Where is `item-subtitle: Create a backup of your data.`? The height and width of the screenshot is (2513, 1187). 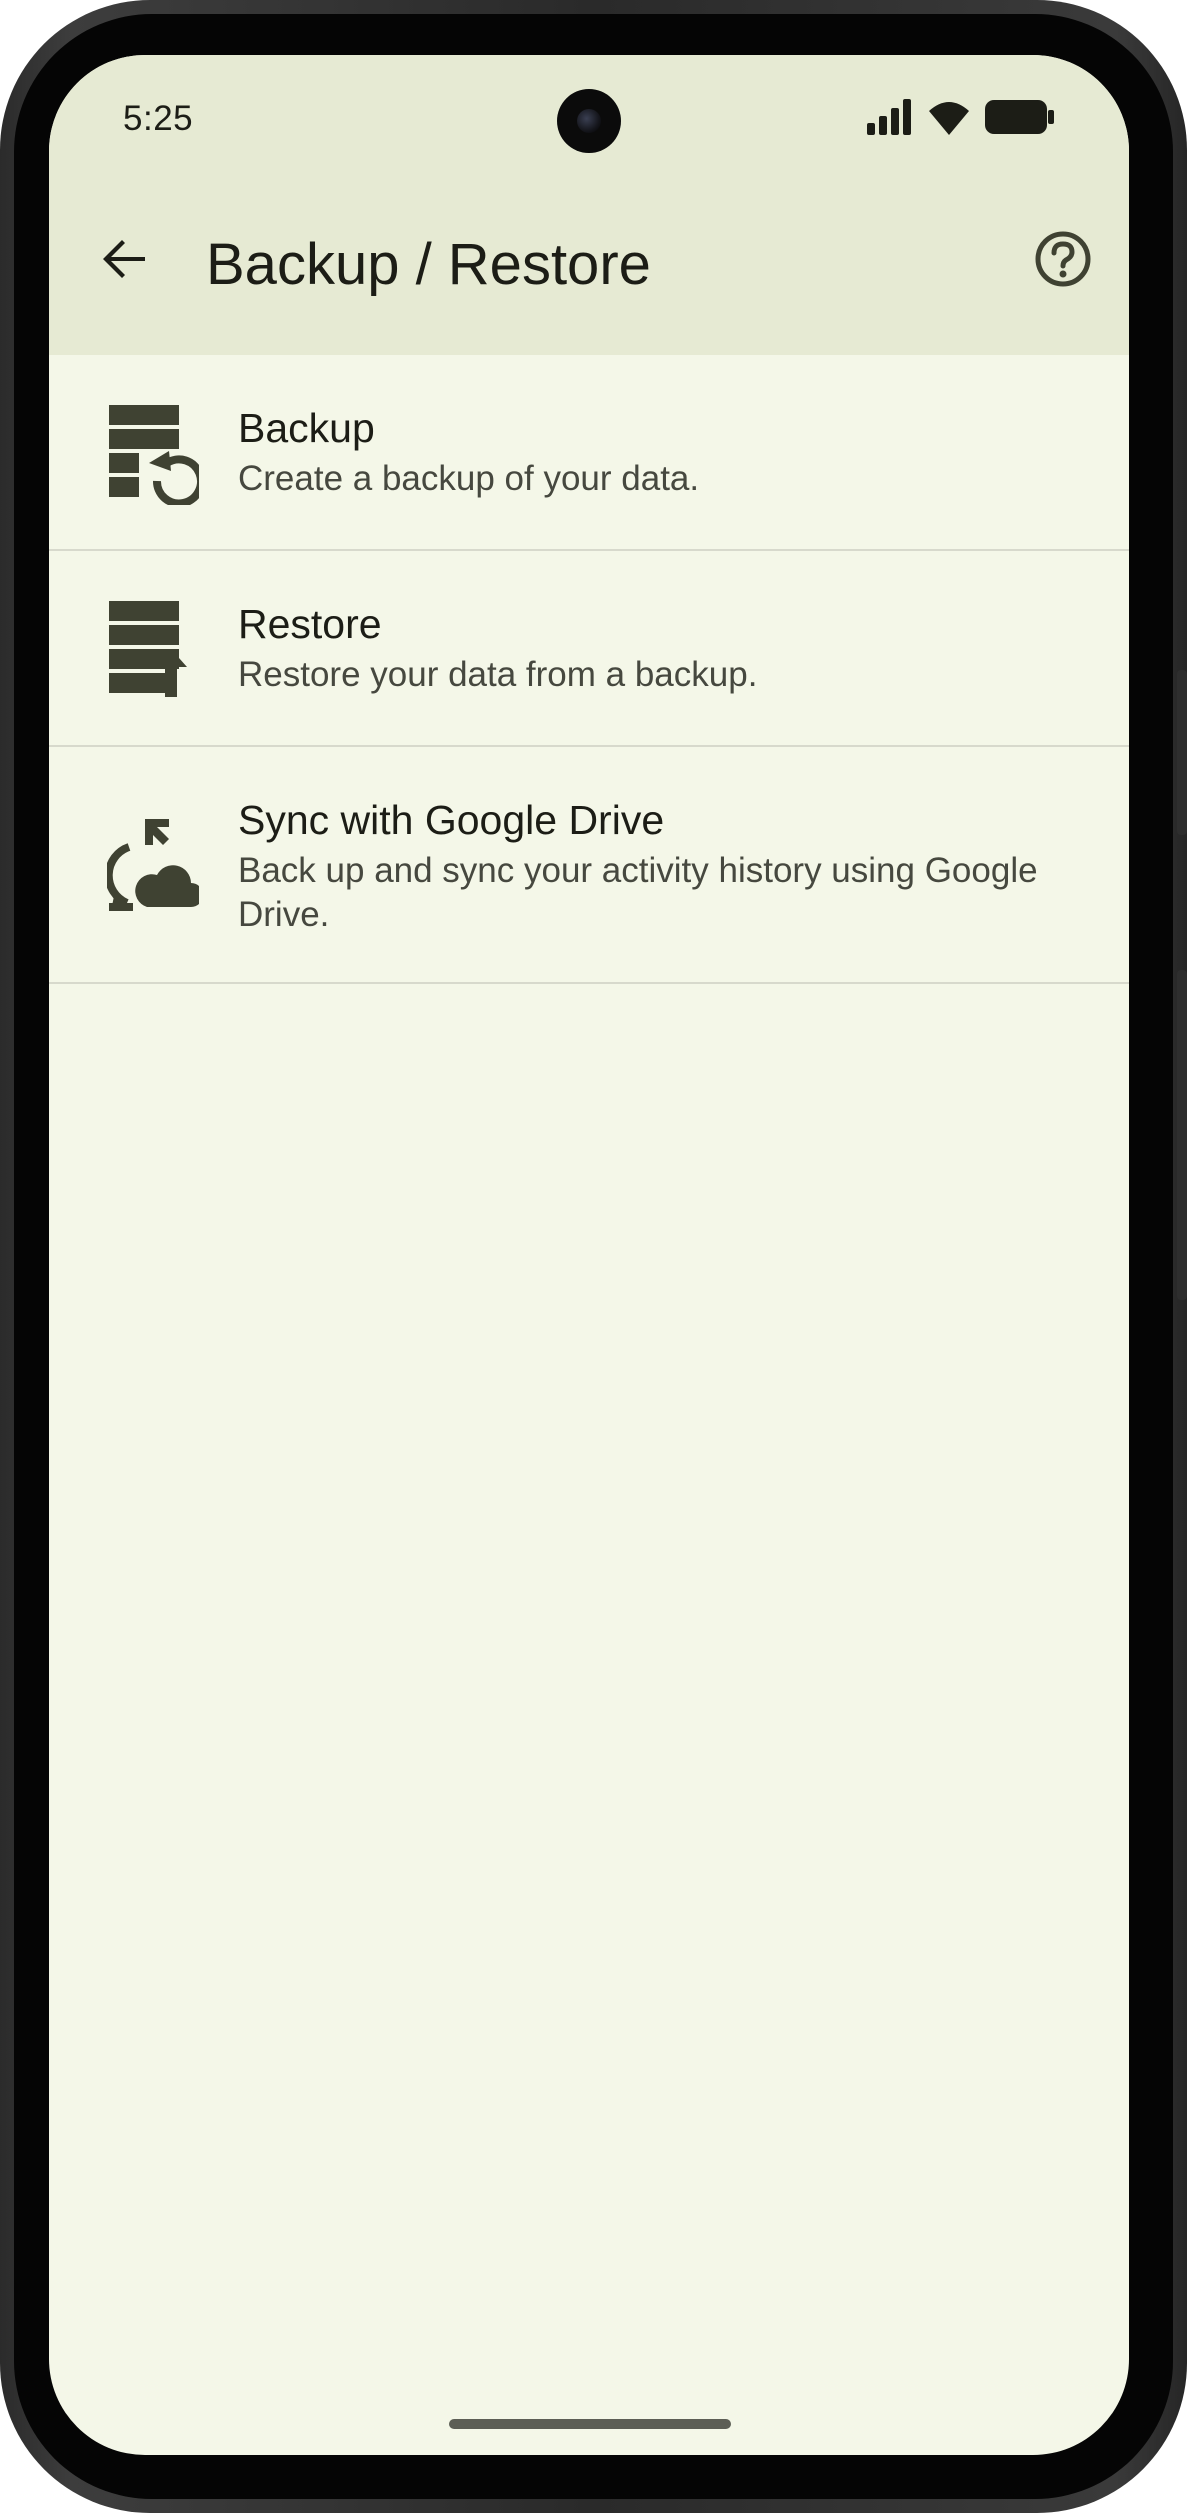
item-subtitle: Create a backup of your data. is located at coordinates (469, 478).